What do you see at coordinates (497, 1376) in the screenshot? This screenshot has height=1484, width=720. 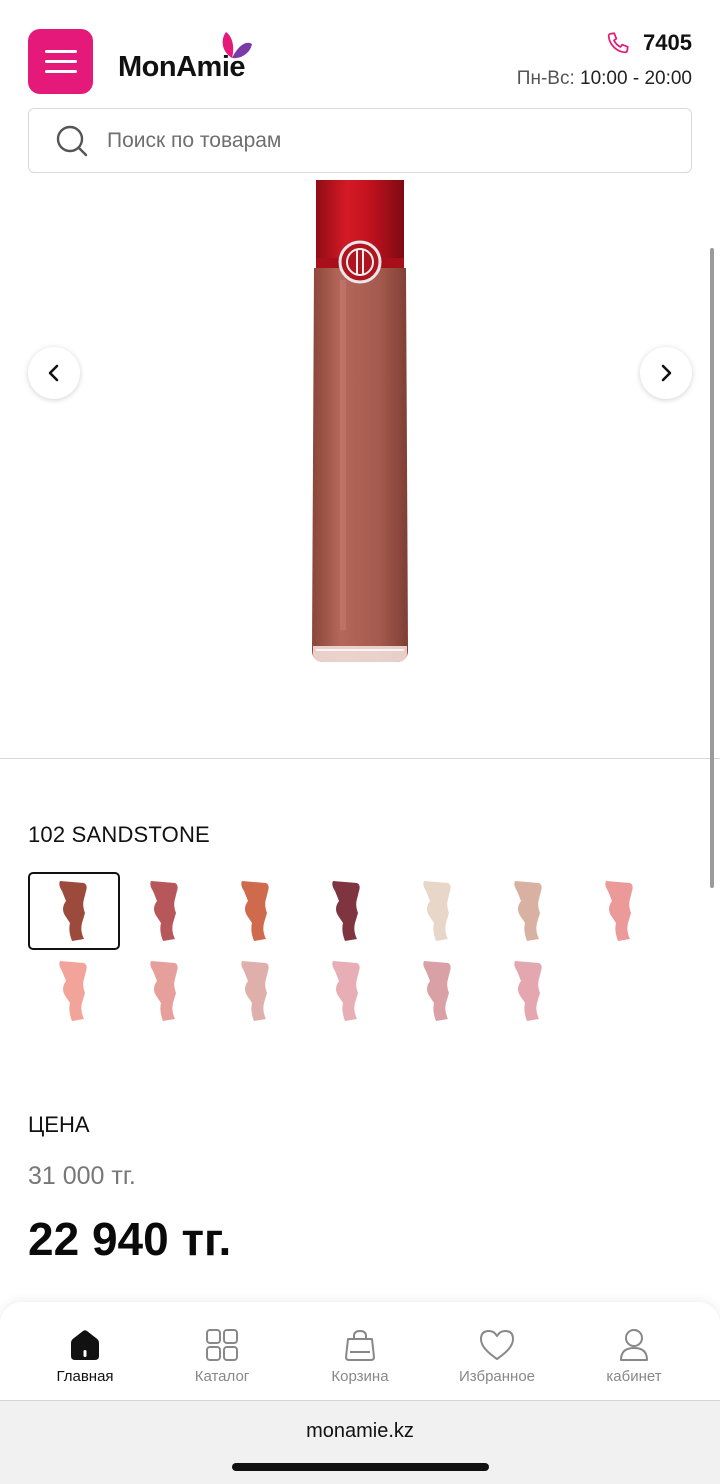 I see `nav-label: Избранное` at bounding box center [497, 1376].